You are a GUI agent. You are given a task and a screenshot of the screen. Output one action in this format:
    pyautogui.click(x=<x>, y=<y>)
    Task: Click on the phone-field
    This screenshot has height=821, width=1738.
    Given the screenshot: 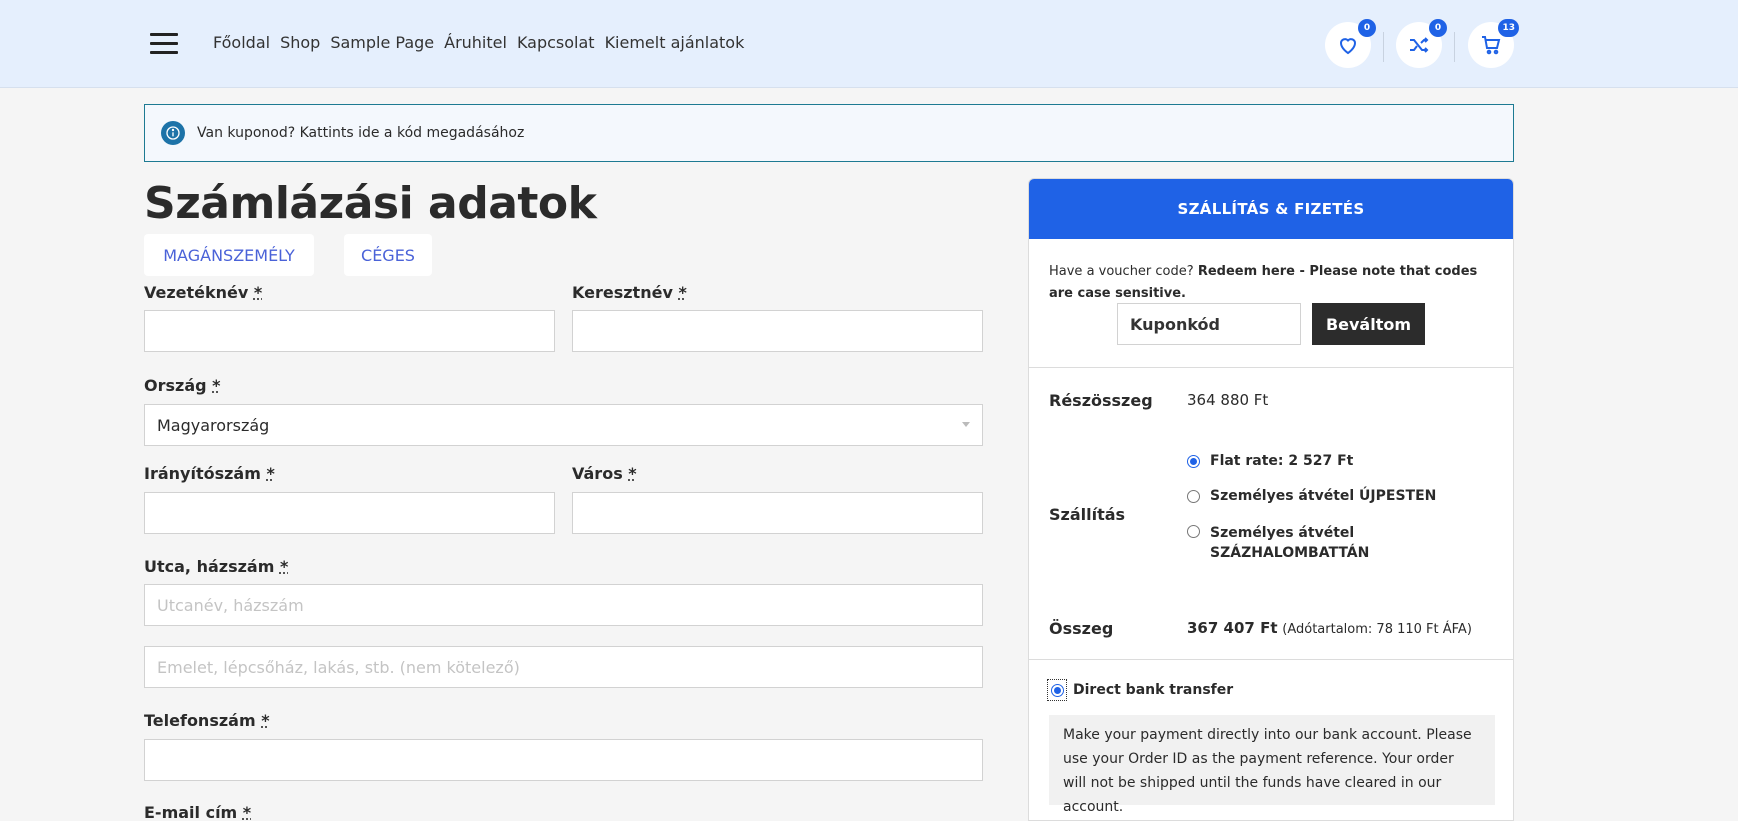 What is the action you would take?
    pyautogui.click(x=563, y=760)
    